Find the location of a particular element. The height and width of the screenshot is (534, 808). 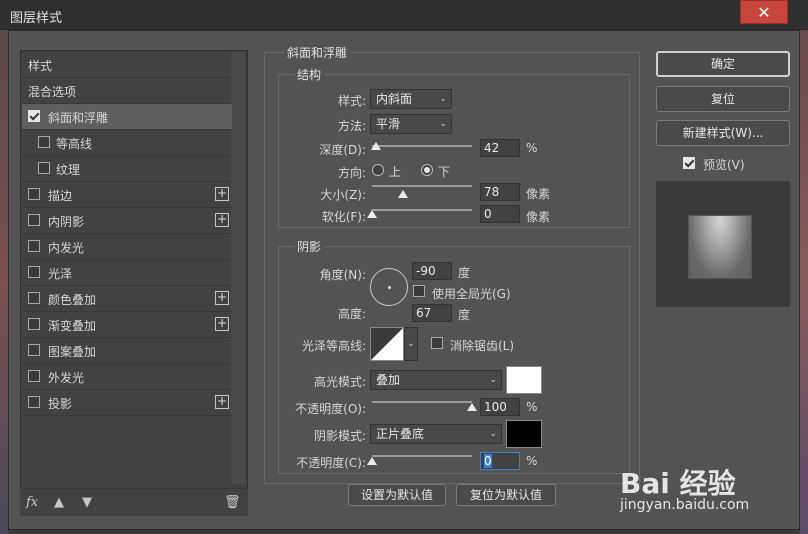

style-list-item: 斜面和浮雕 is located at coordinates (127, 117).